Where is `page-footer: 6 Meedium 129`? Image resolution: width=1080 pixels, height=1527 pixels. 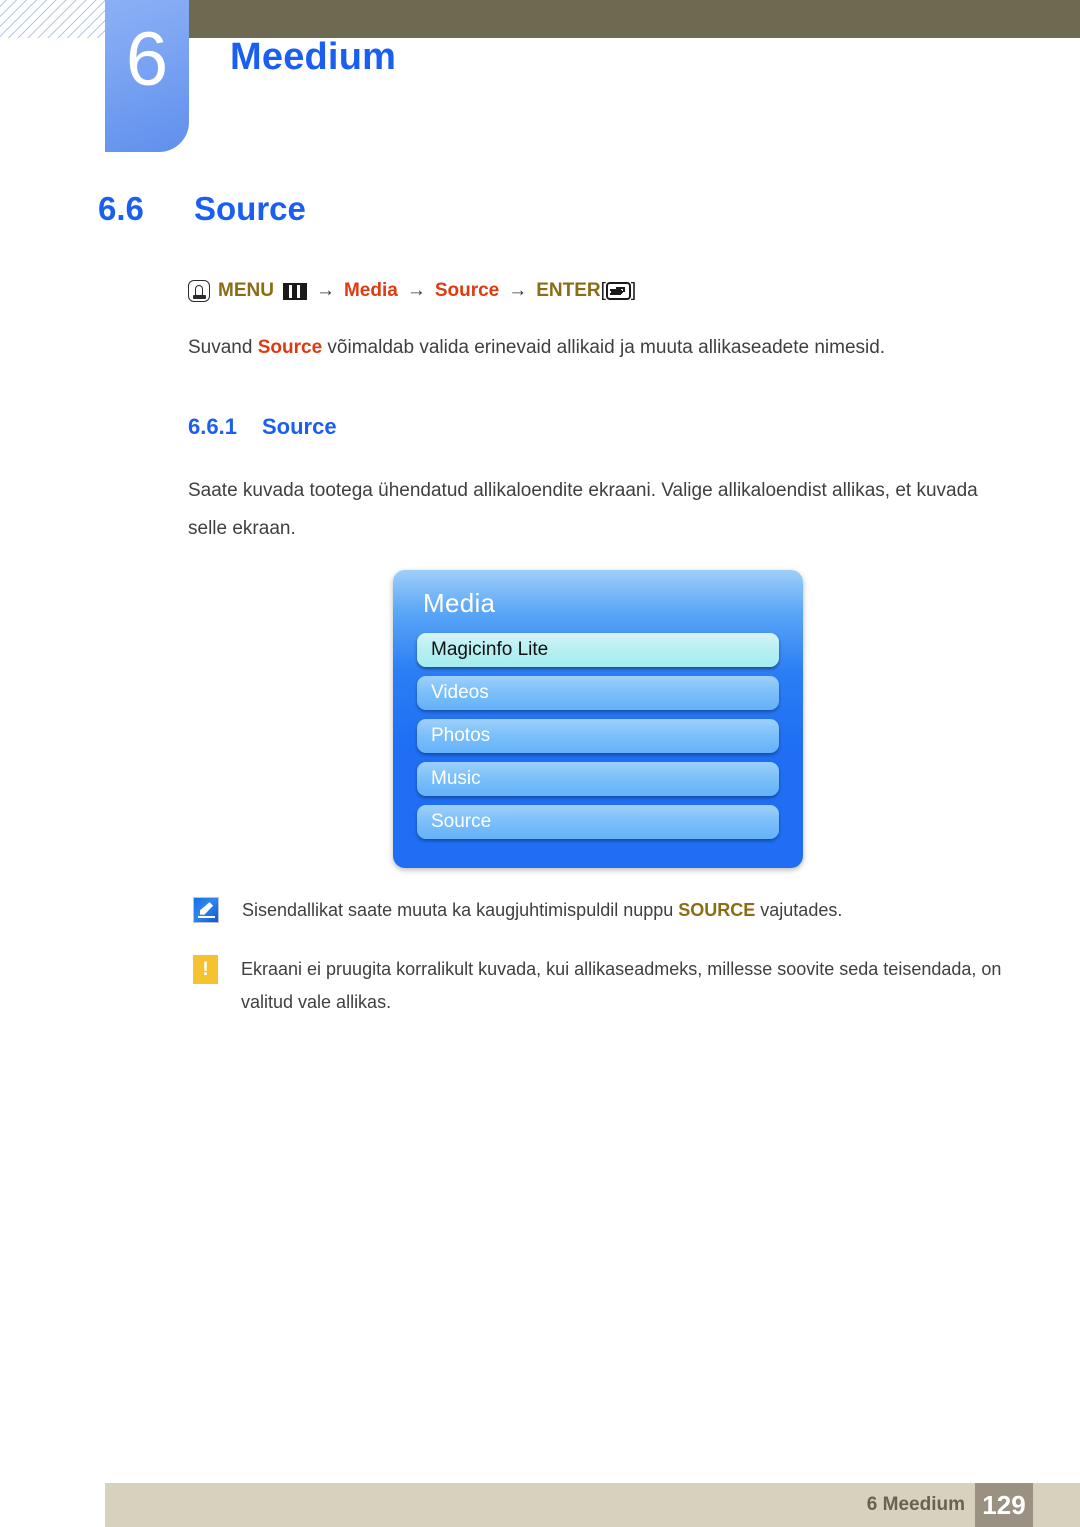
page-footer: 6 Meedium 129 is located at coordinates (592, 1505).